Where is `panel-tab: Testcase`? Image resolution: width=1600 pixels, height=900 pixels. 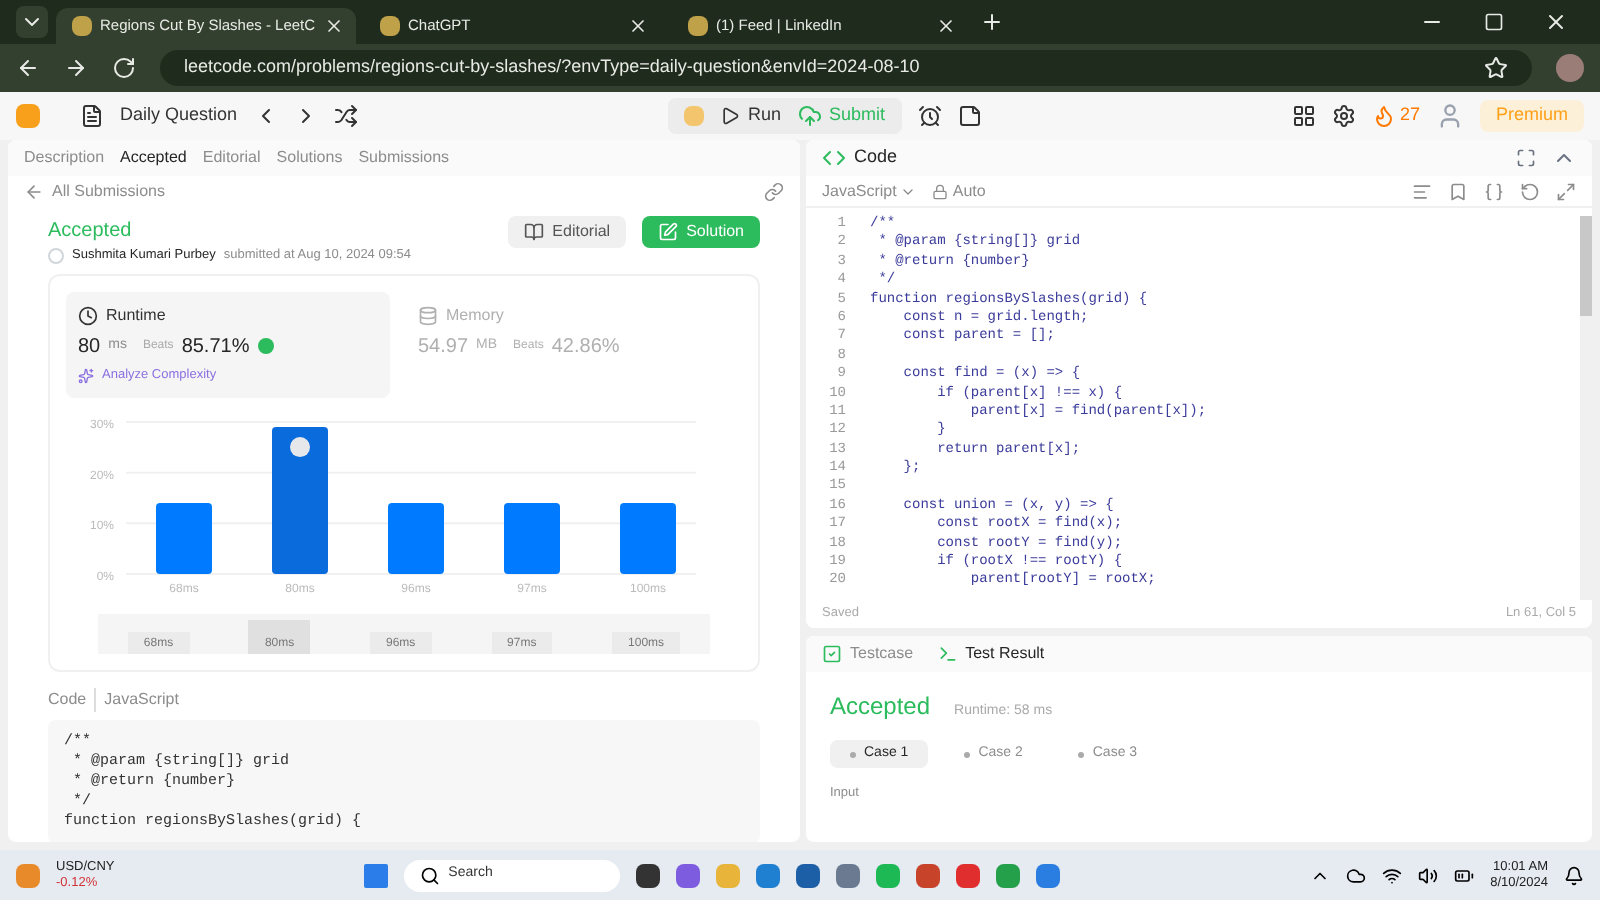
panel-tab: Testcase is located at coordinates (868, 654).